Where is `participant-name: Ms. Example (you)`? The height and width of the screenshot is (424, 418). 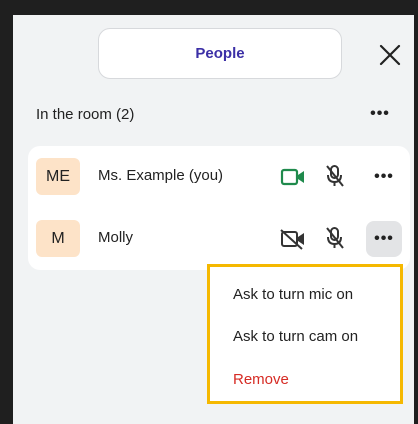 participant-name: Ms. Example (you) is located at coordinates (161, 175).